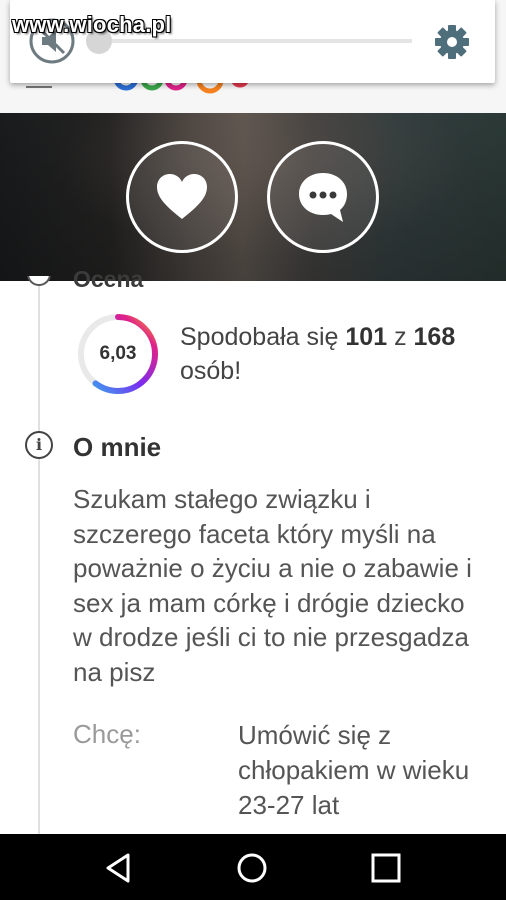  I want to click on chat-bubble-icon, so click(323, 197).